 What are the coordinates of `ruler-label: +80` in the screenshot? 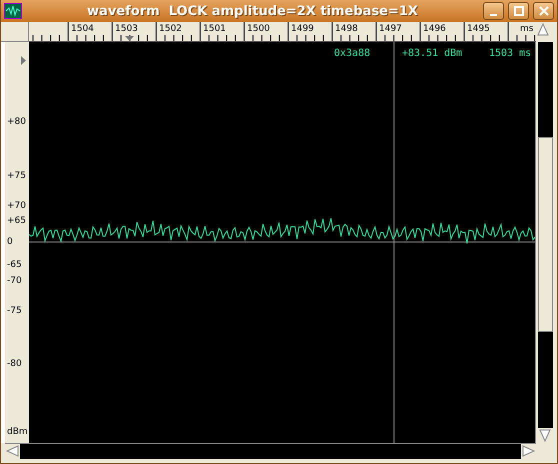 It's located at (16, 122).